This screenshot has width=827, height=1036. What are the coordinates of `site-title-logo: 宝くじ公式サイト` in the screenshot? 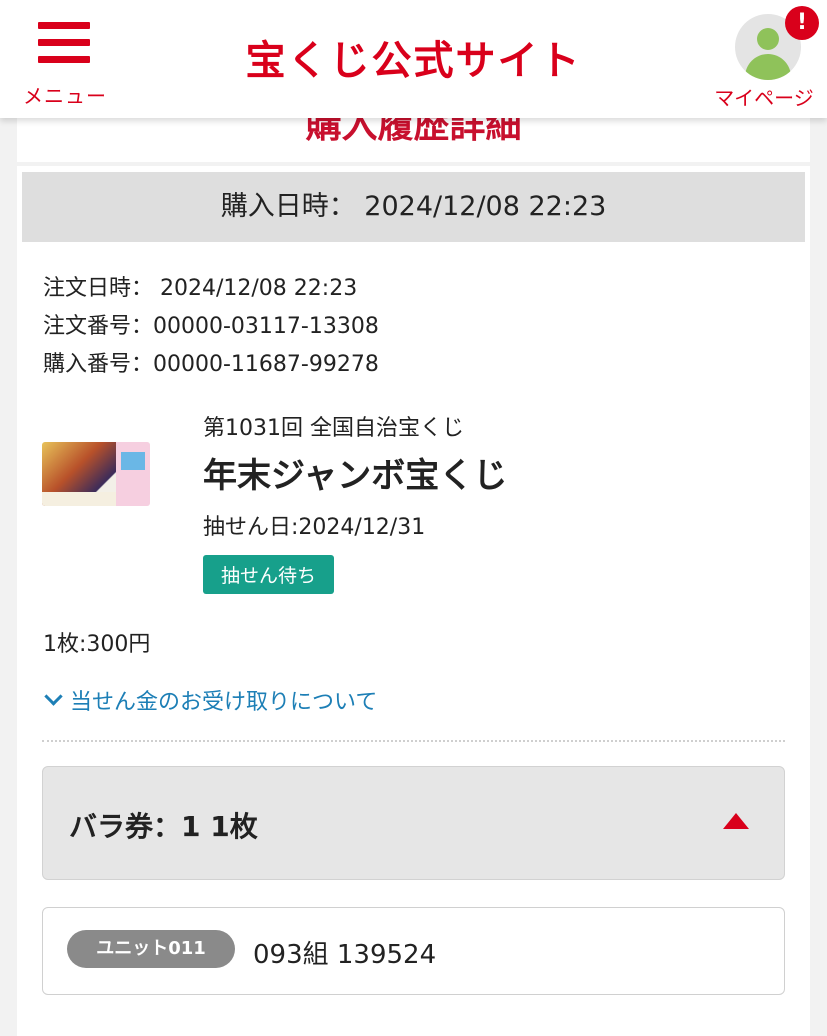 It's located at (413, 57).